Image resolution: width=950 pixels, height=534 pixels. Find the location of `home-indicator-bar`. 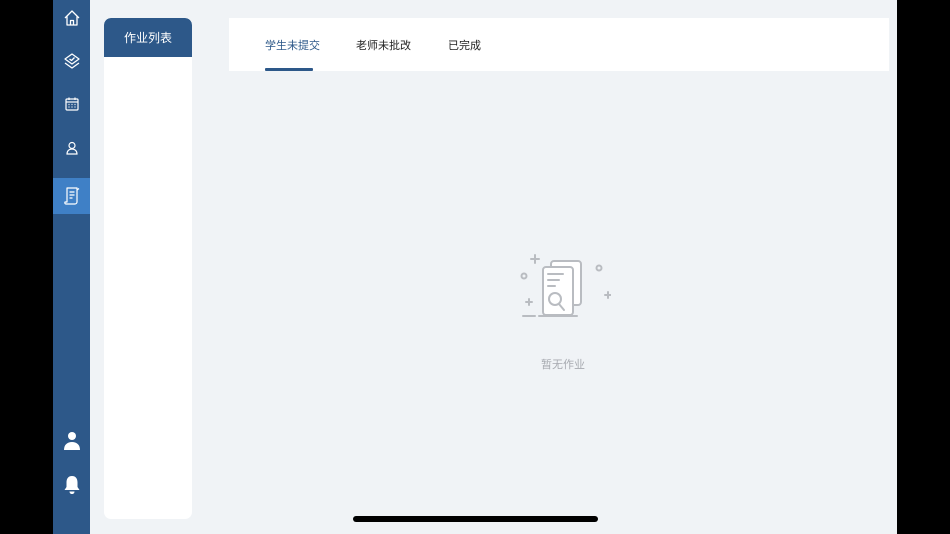

home-indicator-bar is located at coordinates (475, 519).